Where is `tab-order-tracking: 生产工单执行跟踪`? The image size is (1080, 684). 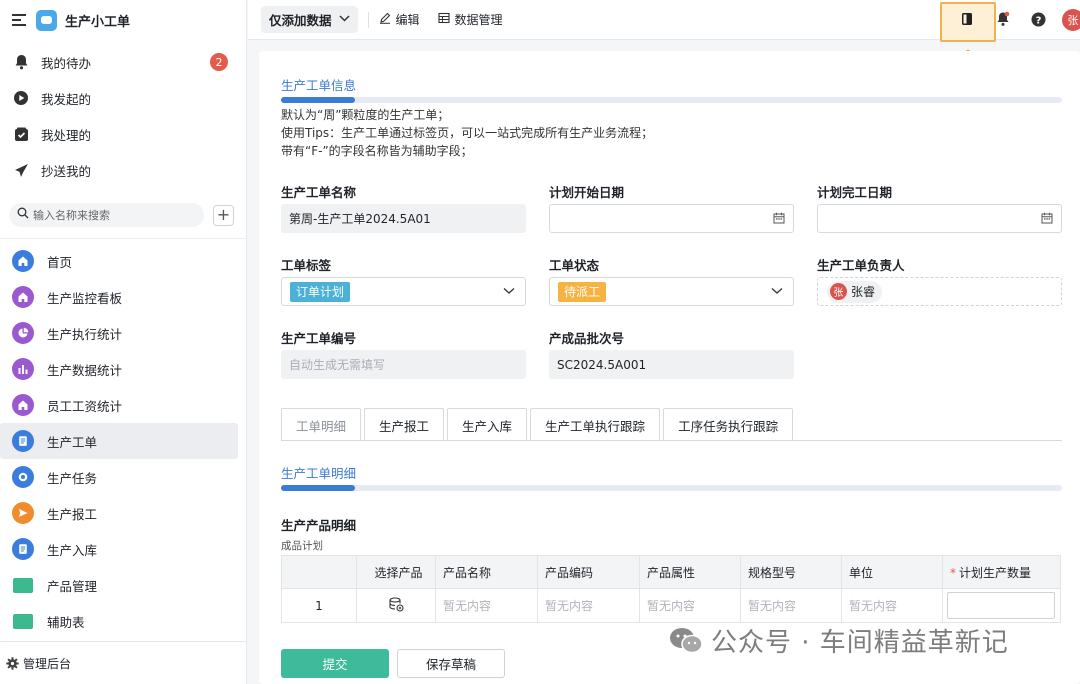
tab-order-tracking: 生产工单执行跟踪 is located at coordinates (595, 424).